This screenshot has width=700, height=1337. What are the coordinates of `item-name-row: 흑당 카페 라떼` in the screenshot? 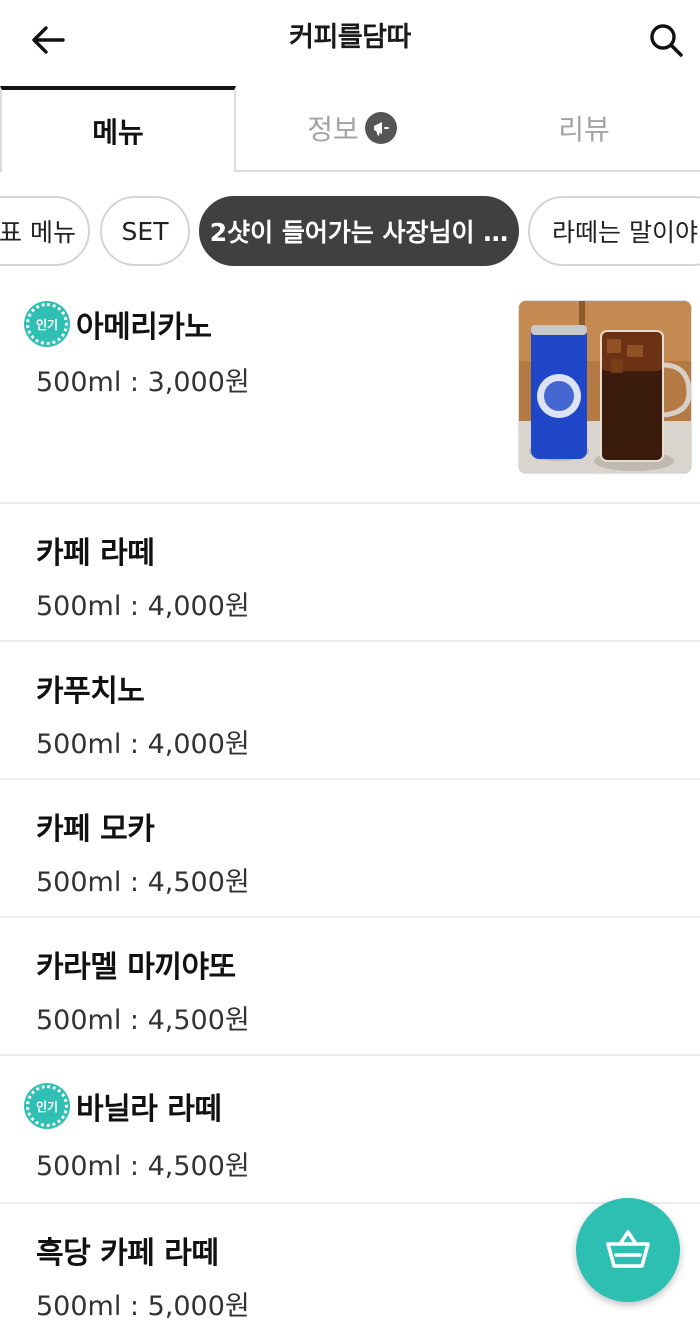 It's located at (127, 1250).